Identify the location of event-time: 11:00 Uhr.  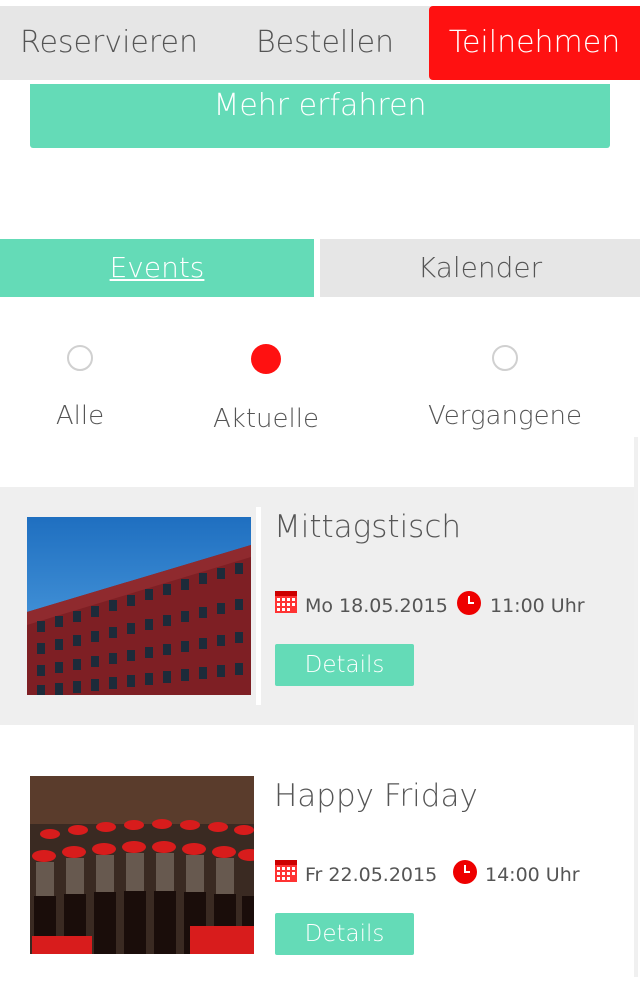
(537, 606).